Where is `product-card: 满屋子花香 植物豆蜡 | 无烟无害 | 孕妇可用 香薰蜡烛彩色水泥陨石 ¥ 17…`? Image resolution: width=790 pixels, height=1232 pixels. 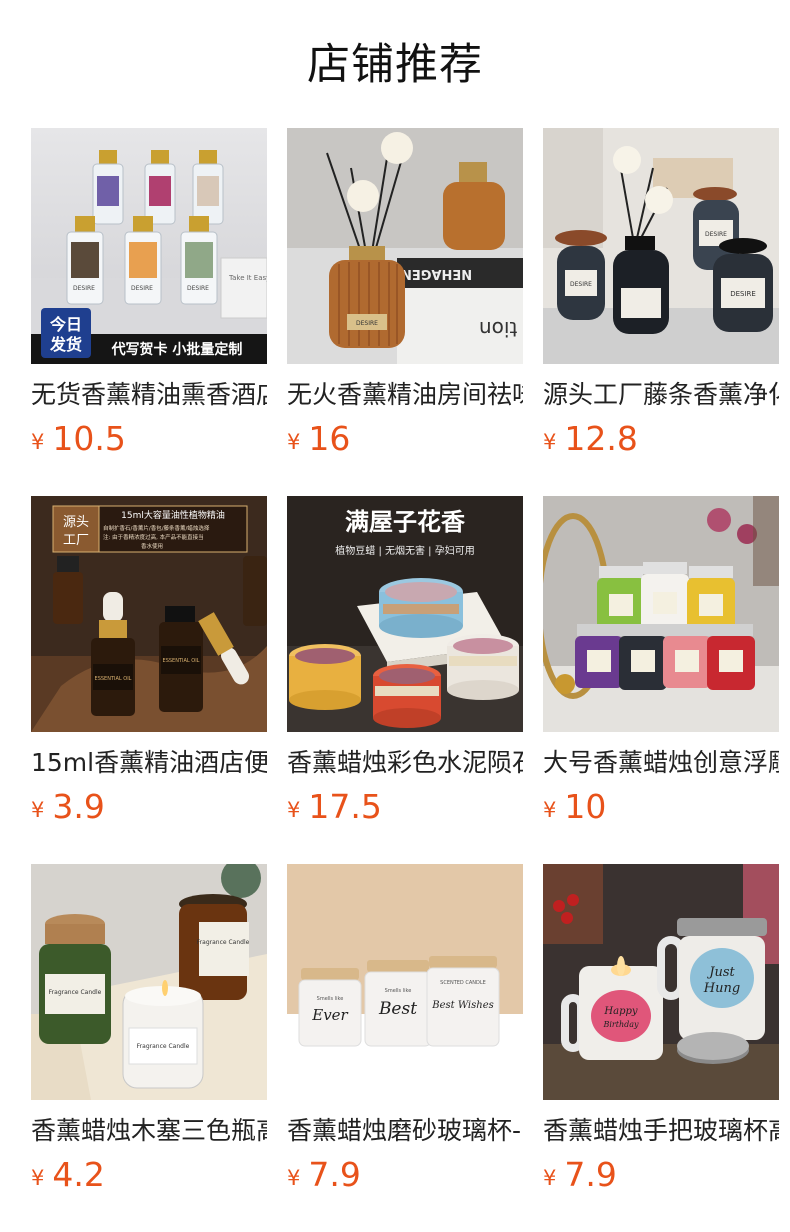
product-card: 满屋子花香 植物豆蜡 | 无烟无害 | 孕妇可用 香薰蜡烛彩色水泥陨石 ¥ 17… is located at coordinates (405, 666).